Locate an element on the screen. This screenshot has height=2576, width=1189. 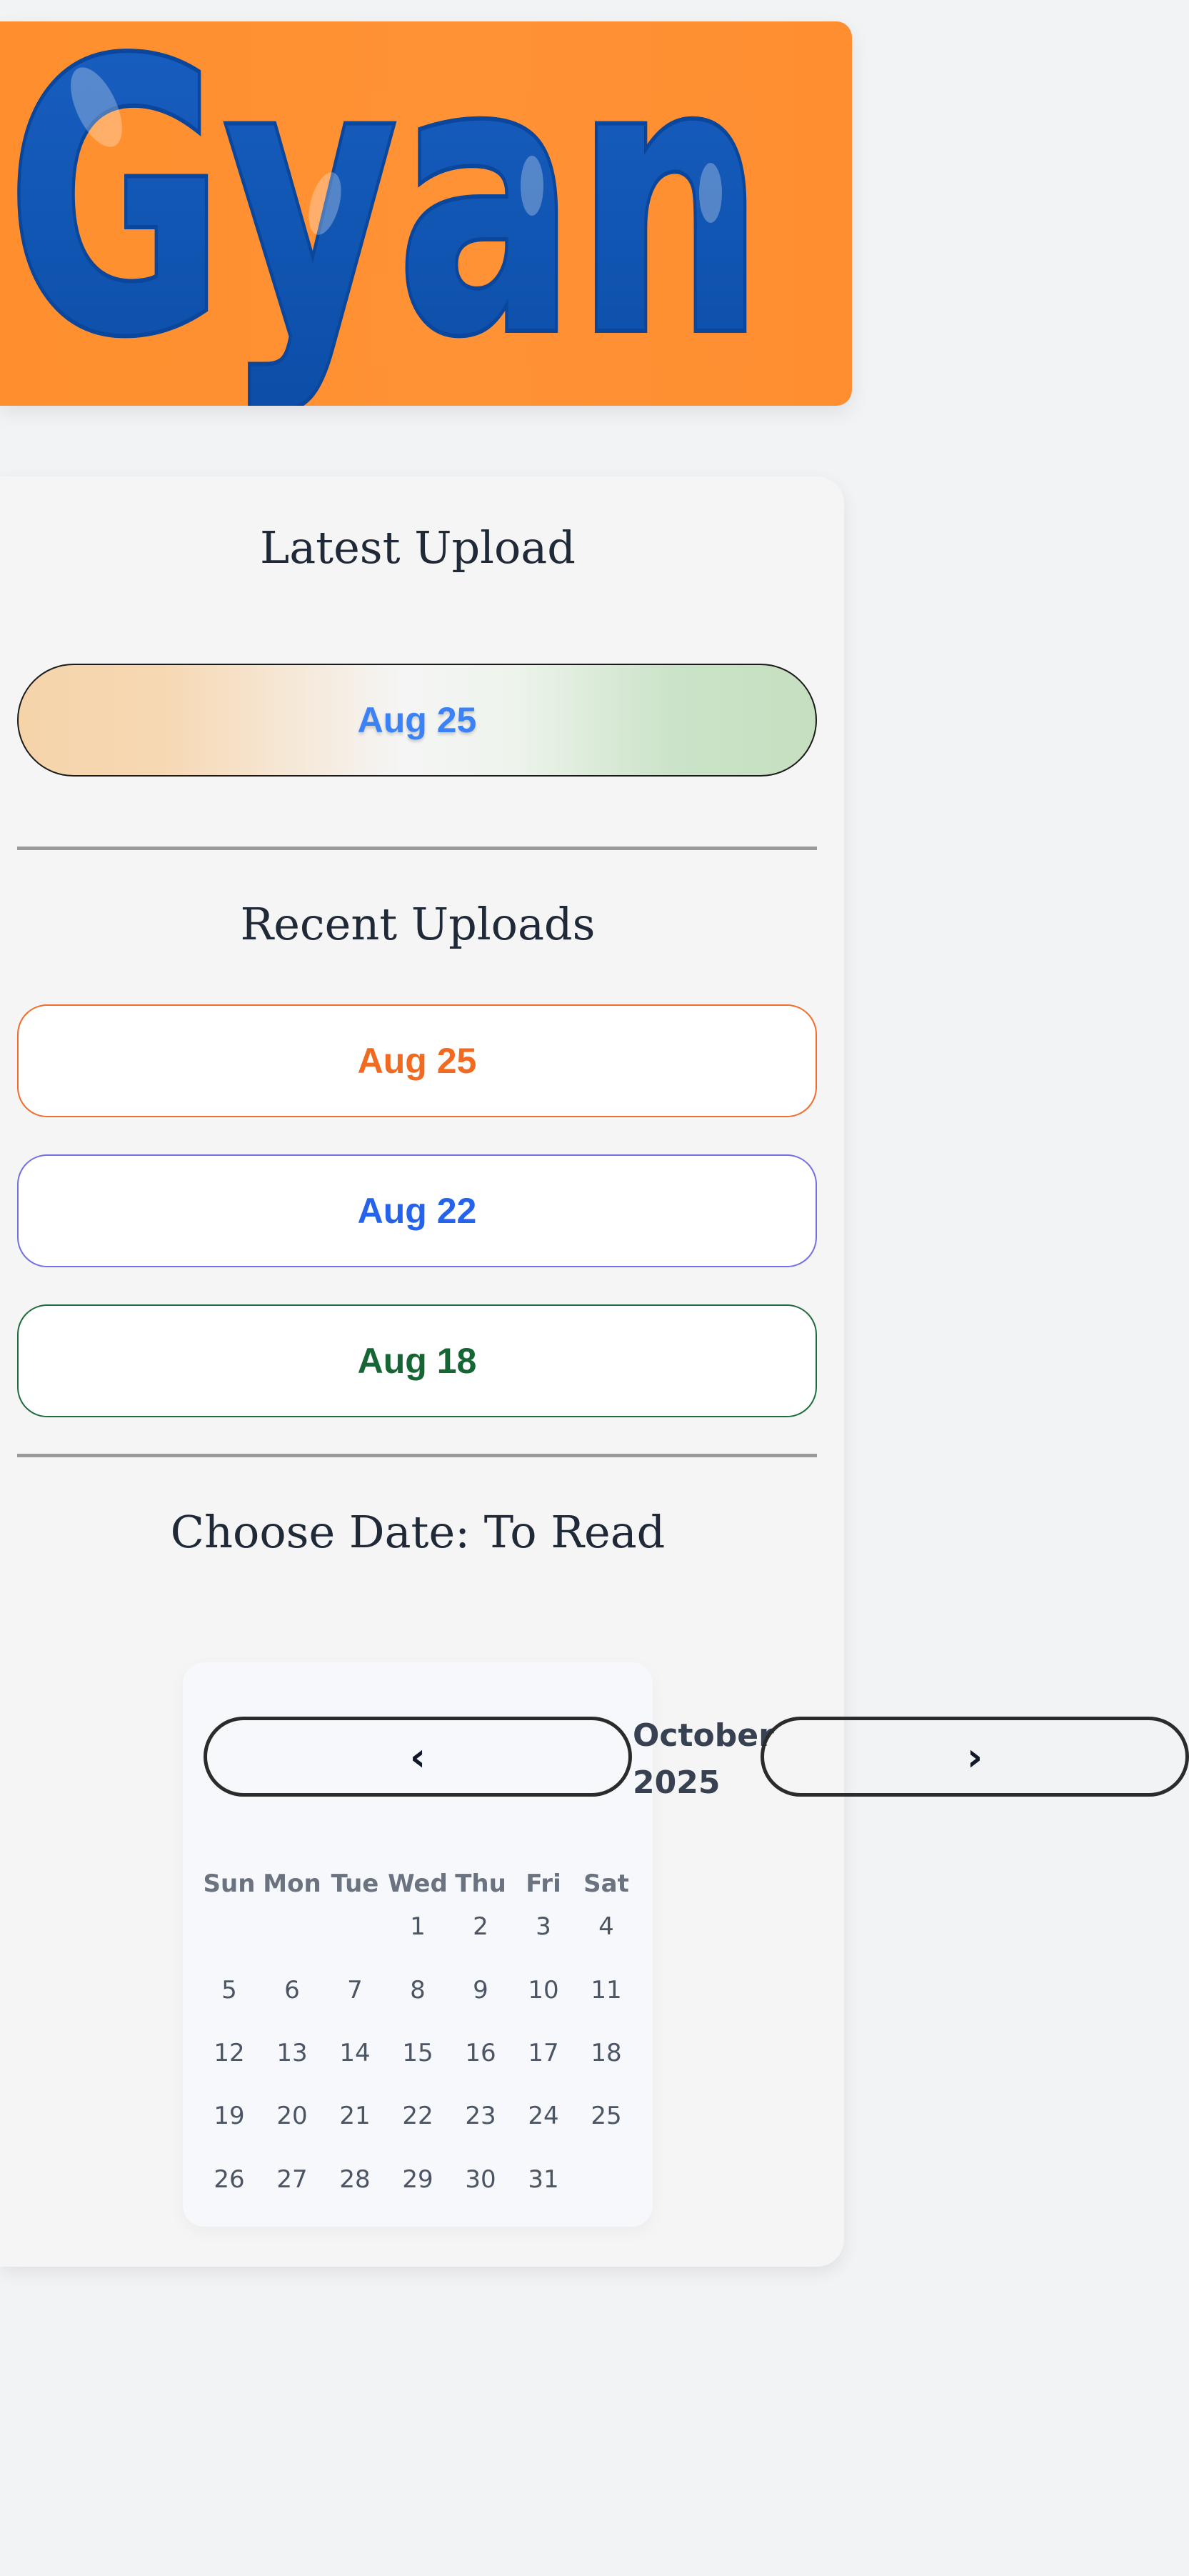
calendar-day: 2 is located at coordinates (480, 1927).